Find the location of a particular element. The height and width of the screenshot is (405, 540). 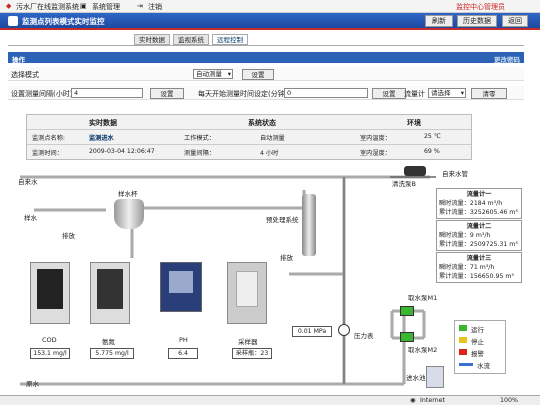

internet-label: Internet is located at coordinates (433, 400).